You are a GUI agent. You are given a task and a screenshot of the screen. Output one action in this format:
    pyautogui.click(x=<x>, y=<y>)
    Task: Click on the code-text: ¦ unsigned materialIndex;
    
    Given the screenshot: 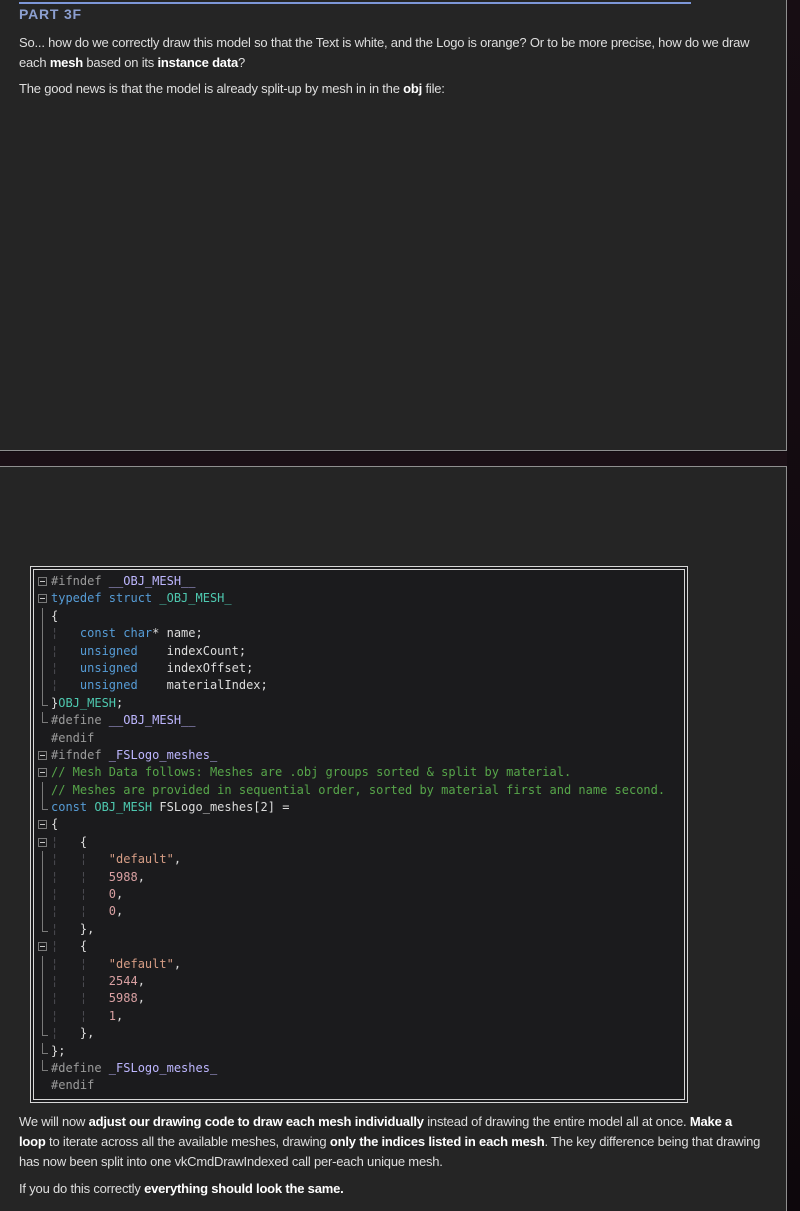 What is the action you would take?
    pyautogui.click(x=159, y=685)
    